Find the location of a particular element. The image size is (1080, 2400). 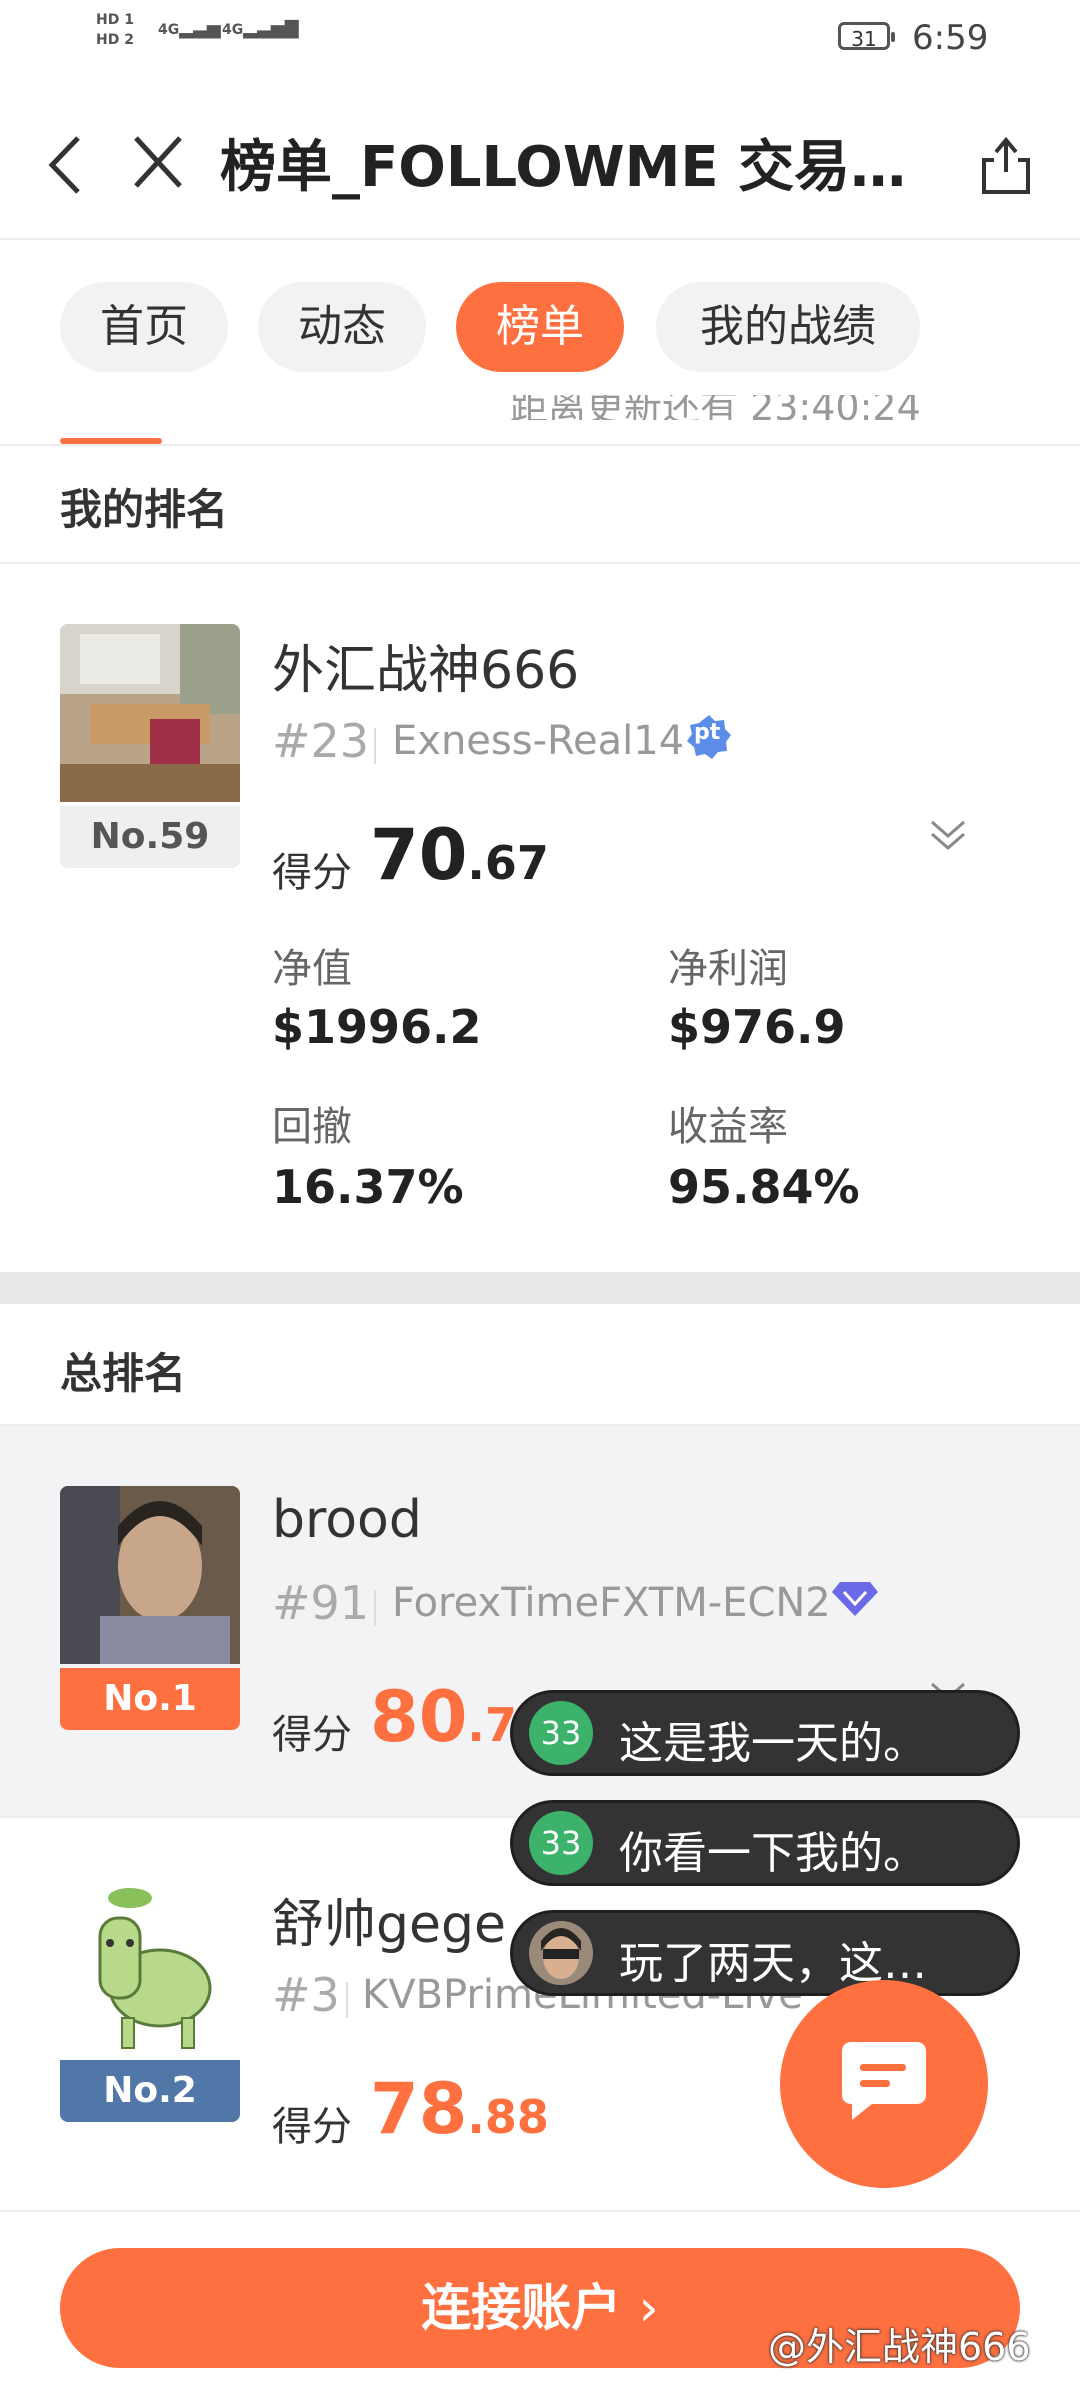

rank-label: No.2 is located at coordinates (150, 2091).